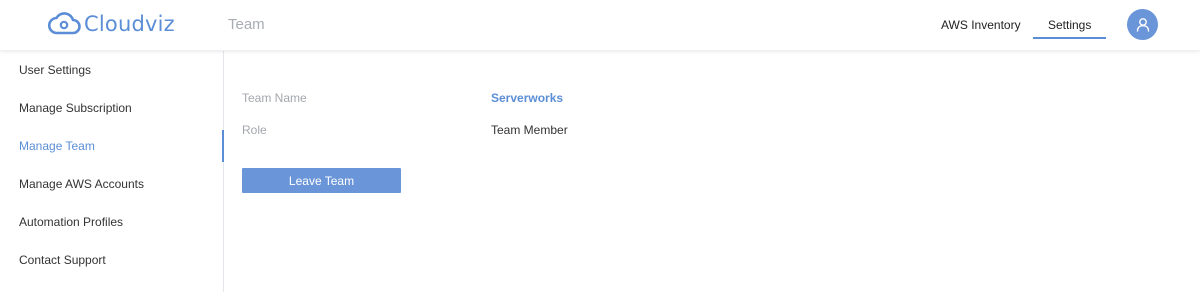 This screenshot has width=1200, height=292. What do you see at coordinates (274, 98) in the screenshot?
I see `team-name-label: Team Name` at bounding box center [274, 98].